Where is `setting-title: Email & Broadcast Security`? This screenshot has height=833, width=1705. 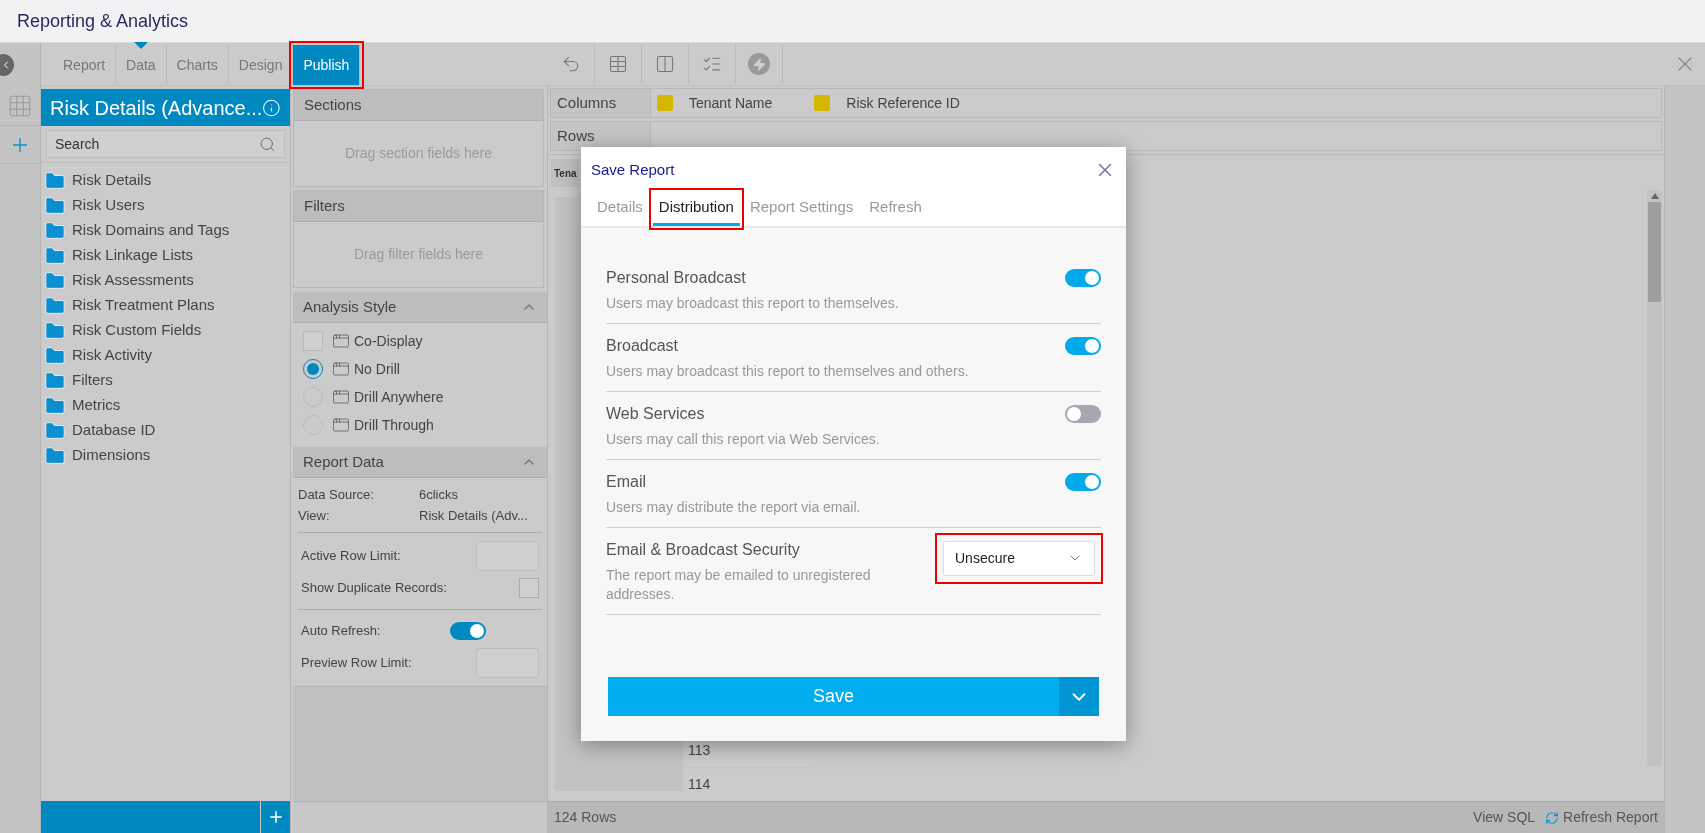
setting-title: Email & Broadcast Security is located at coordinates (703, 549).